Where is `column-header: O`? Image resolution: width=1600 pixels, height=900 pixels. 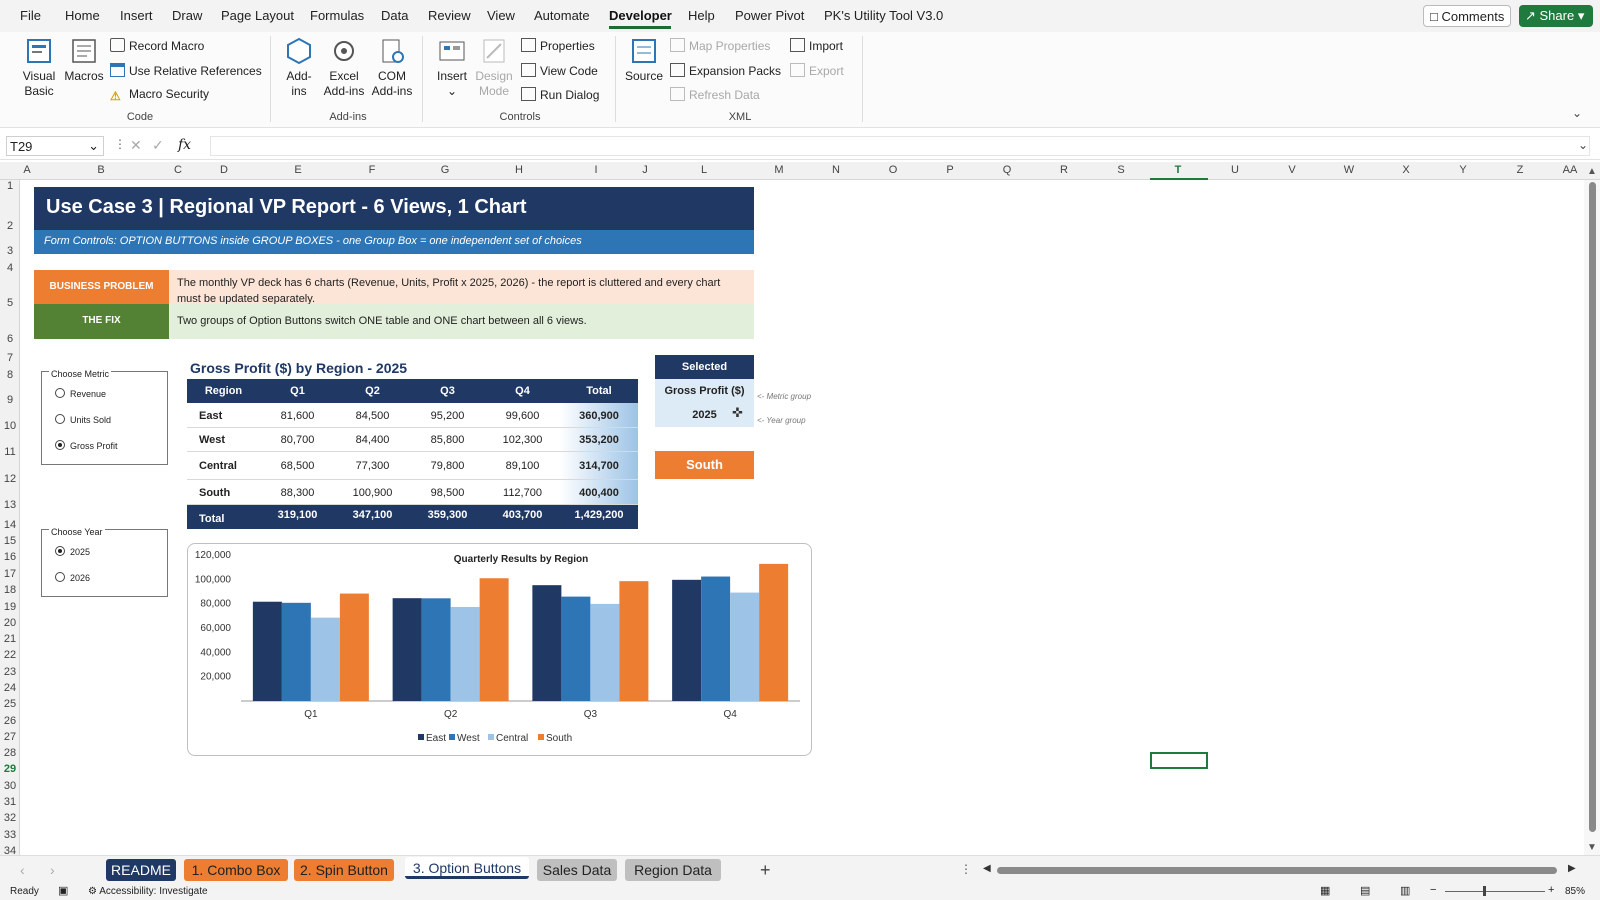 column-header: O is located at coordinates (893, 170).